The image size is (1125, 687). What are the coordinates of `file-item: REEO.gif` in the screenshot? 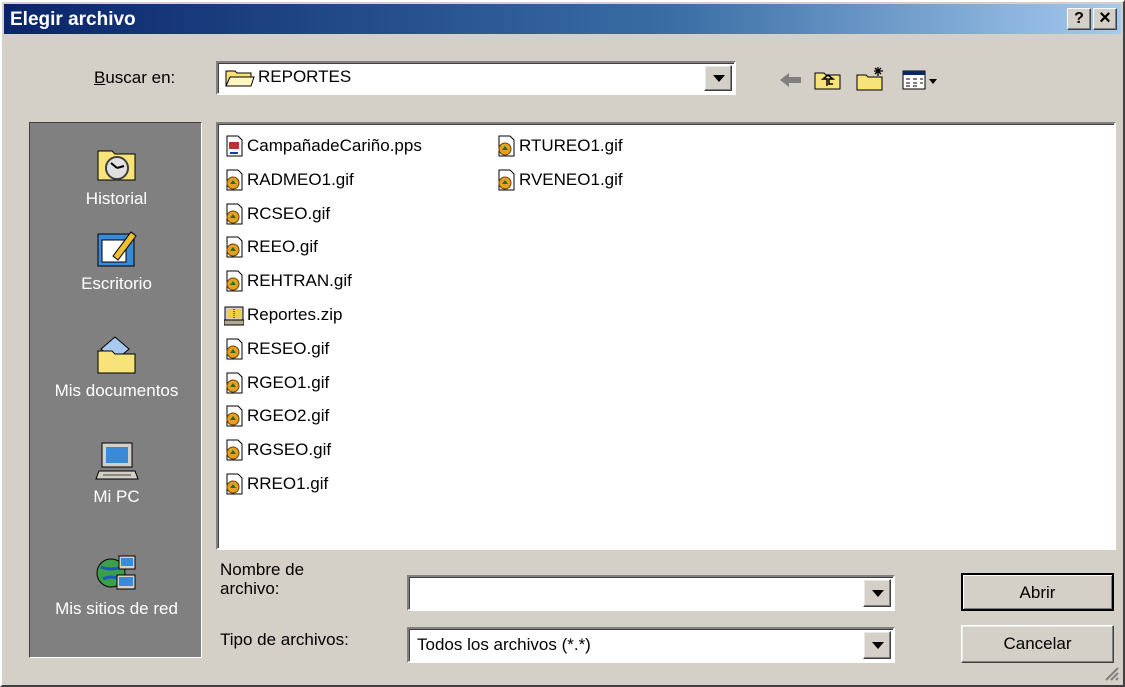 It's located at (271, 247).